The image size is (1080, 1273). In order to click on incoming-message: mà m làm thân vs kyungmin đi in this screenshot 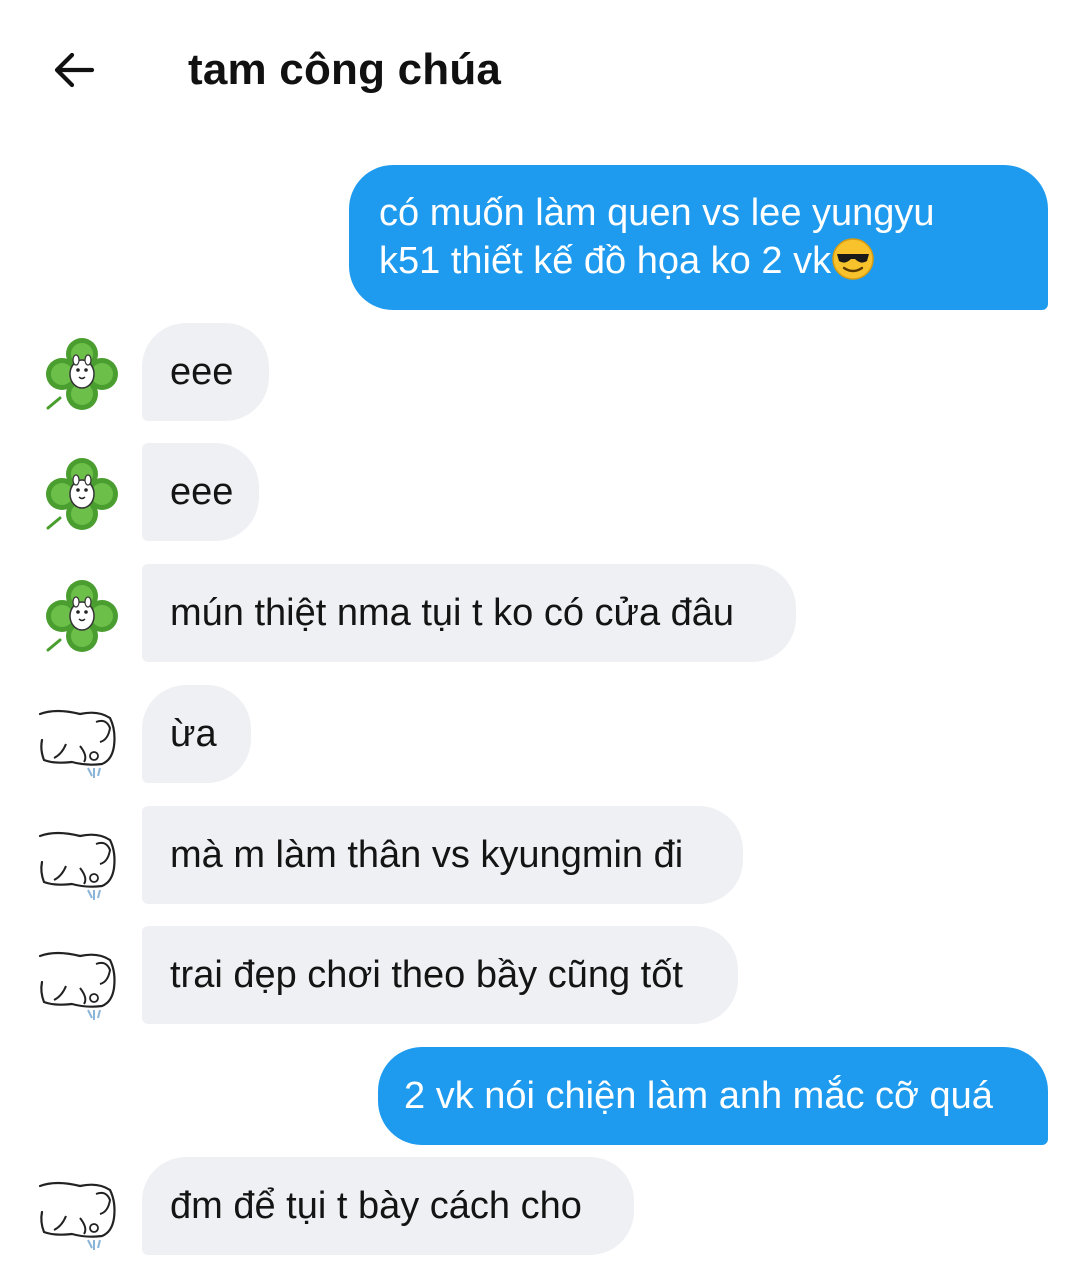, I will do `click(442, 855)`.